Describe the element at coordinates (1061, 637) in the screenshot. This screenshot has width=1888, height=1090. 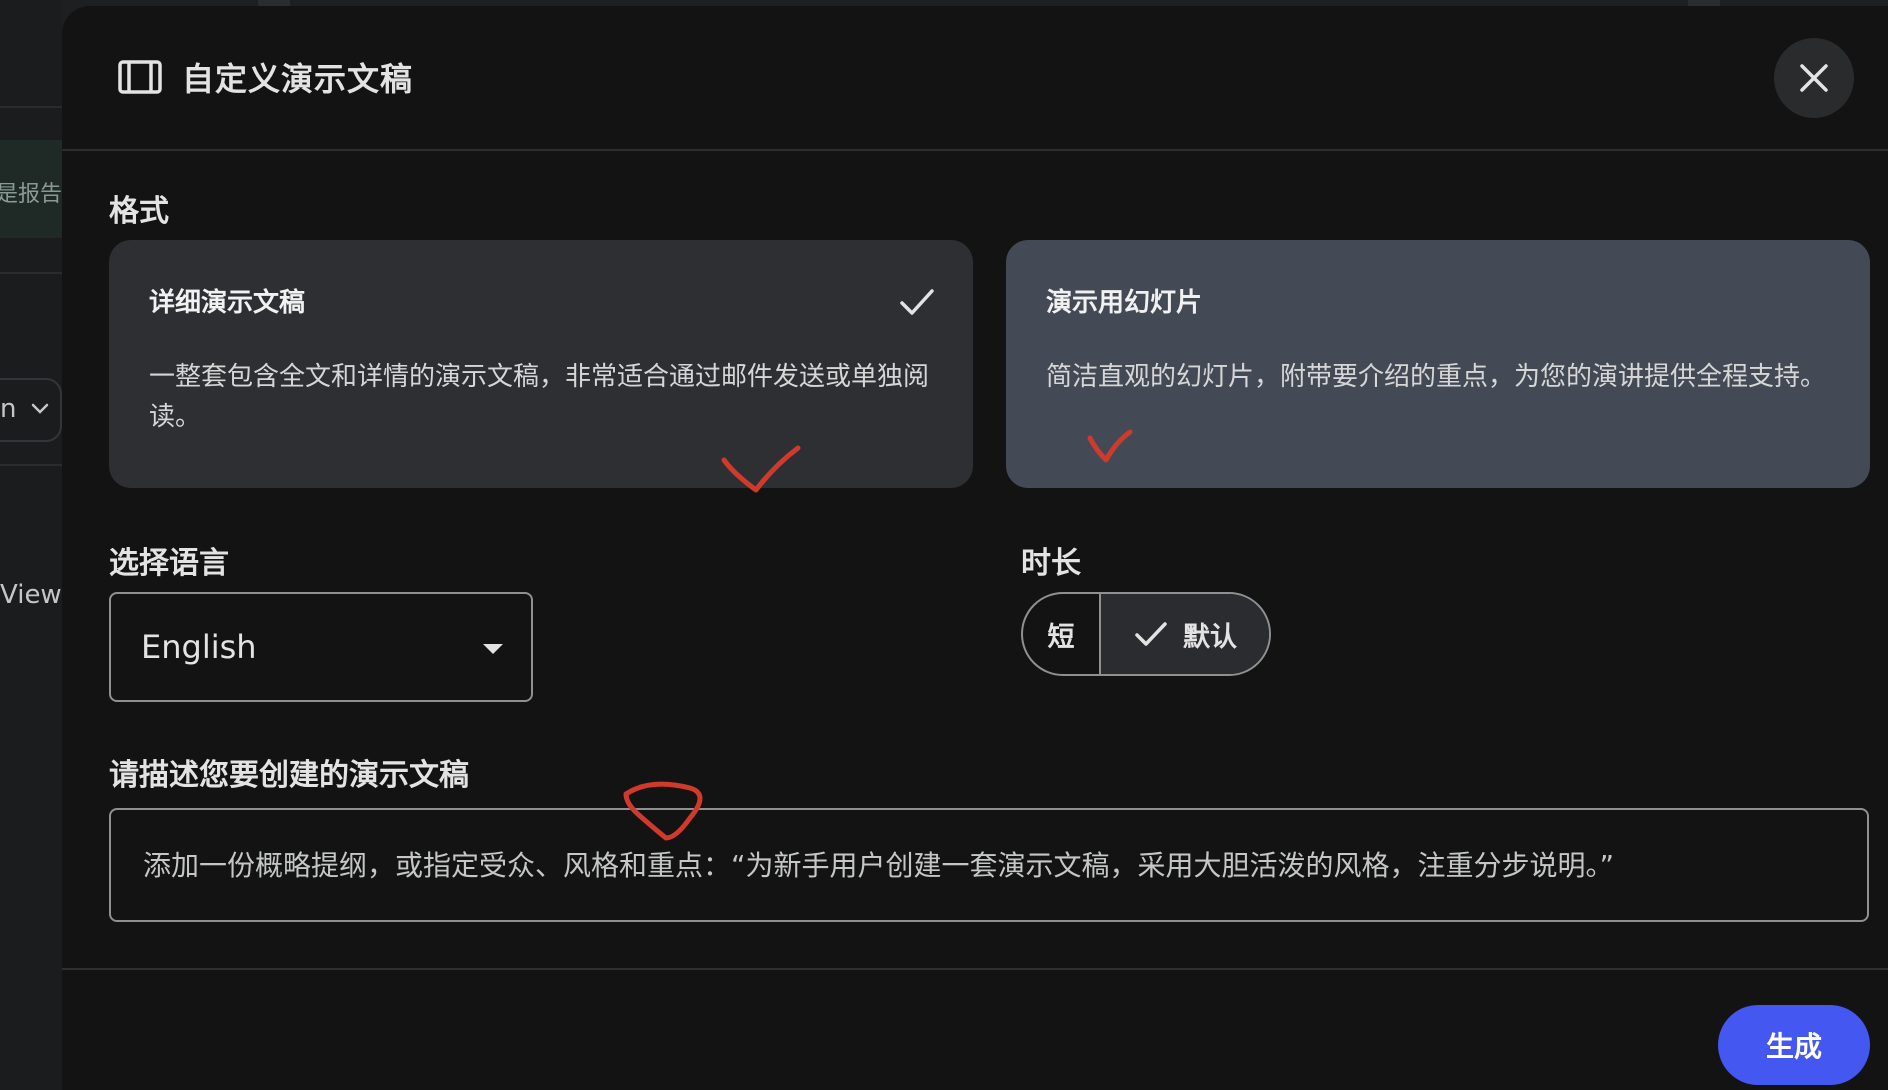
I see `duration-option-label: 短` at that location.